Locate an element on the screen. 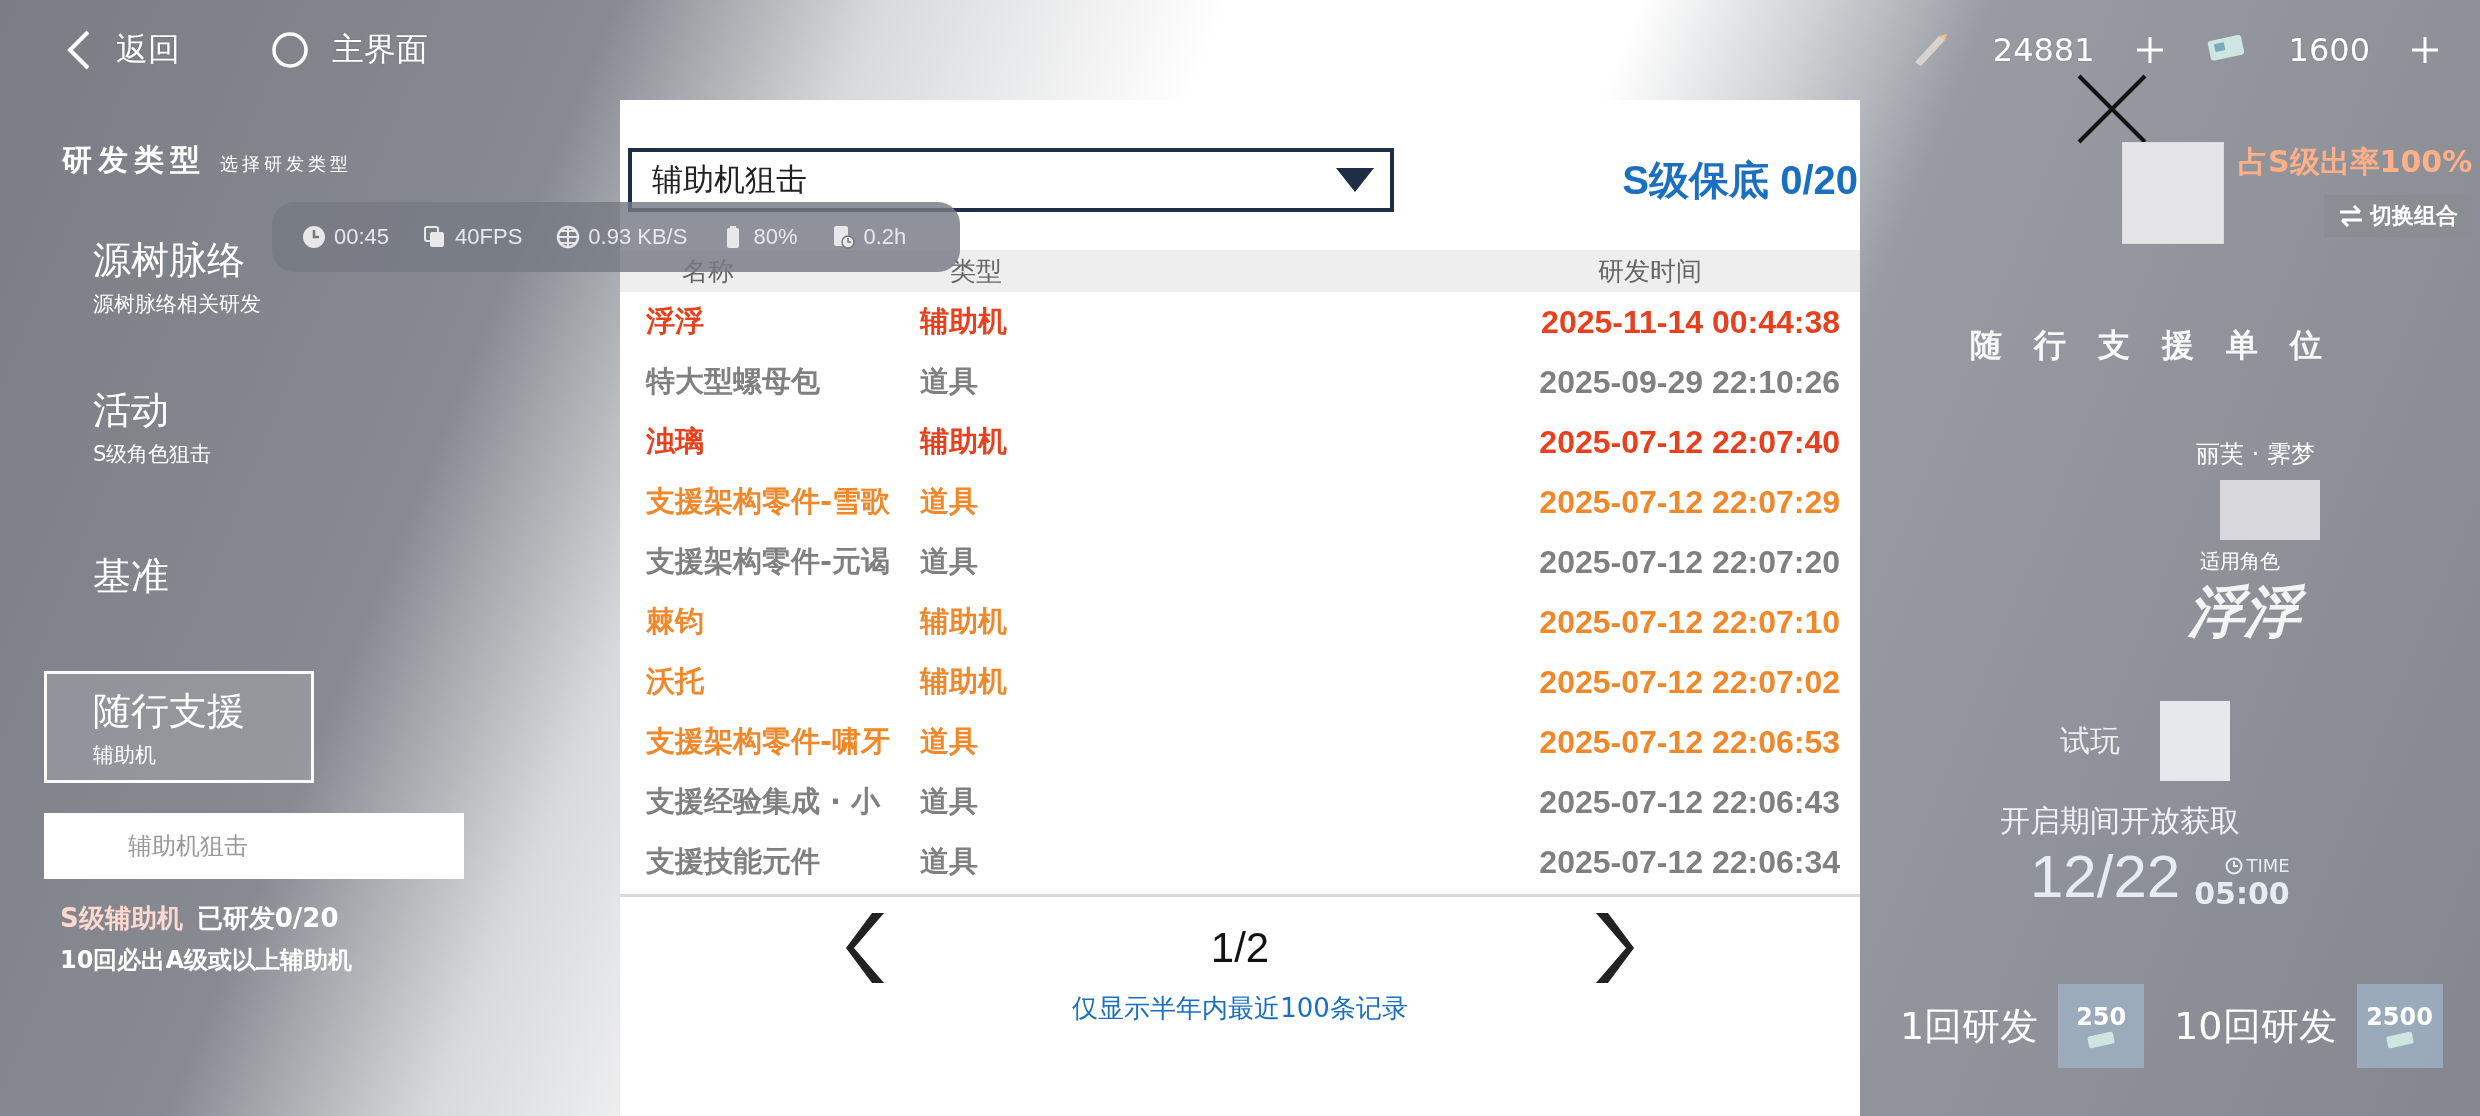 This screenshot has height=1116, width=2480. pool-tab: 辅助机狙击 is located at coordinates (254, 846).